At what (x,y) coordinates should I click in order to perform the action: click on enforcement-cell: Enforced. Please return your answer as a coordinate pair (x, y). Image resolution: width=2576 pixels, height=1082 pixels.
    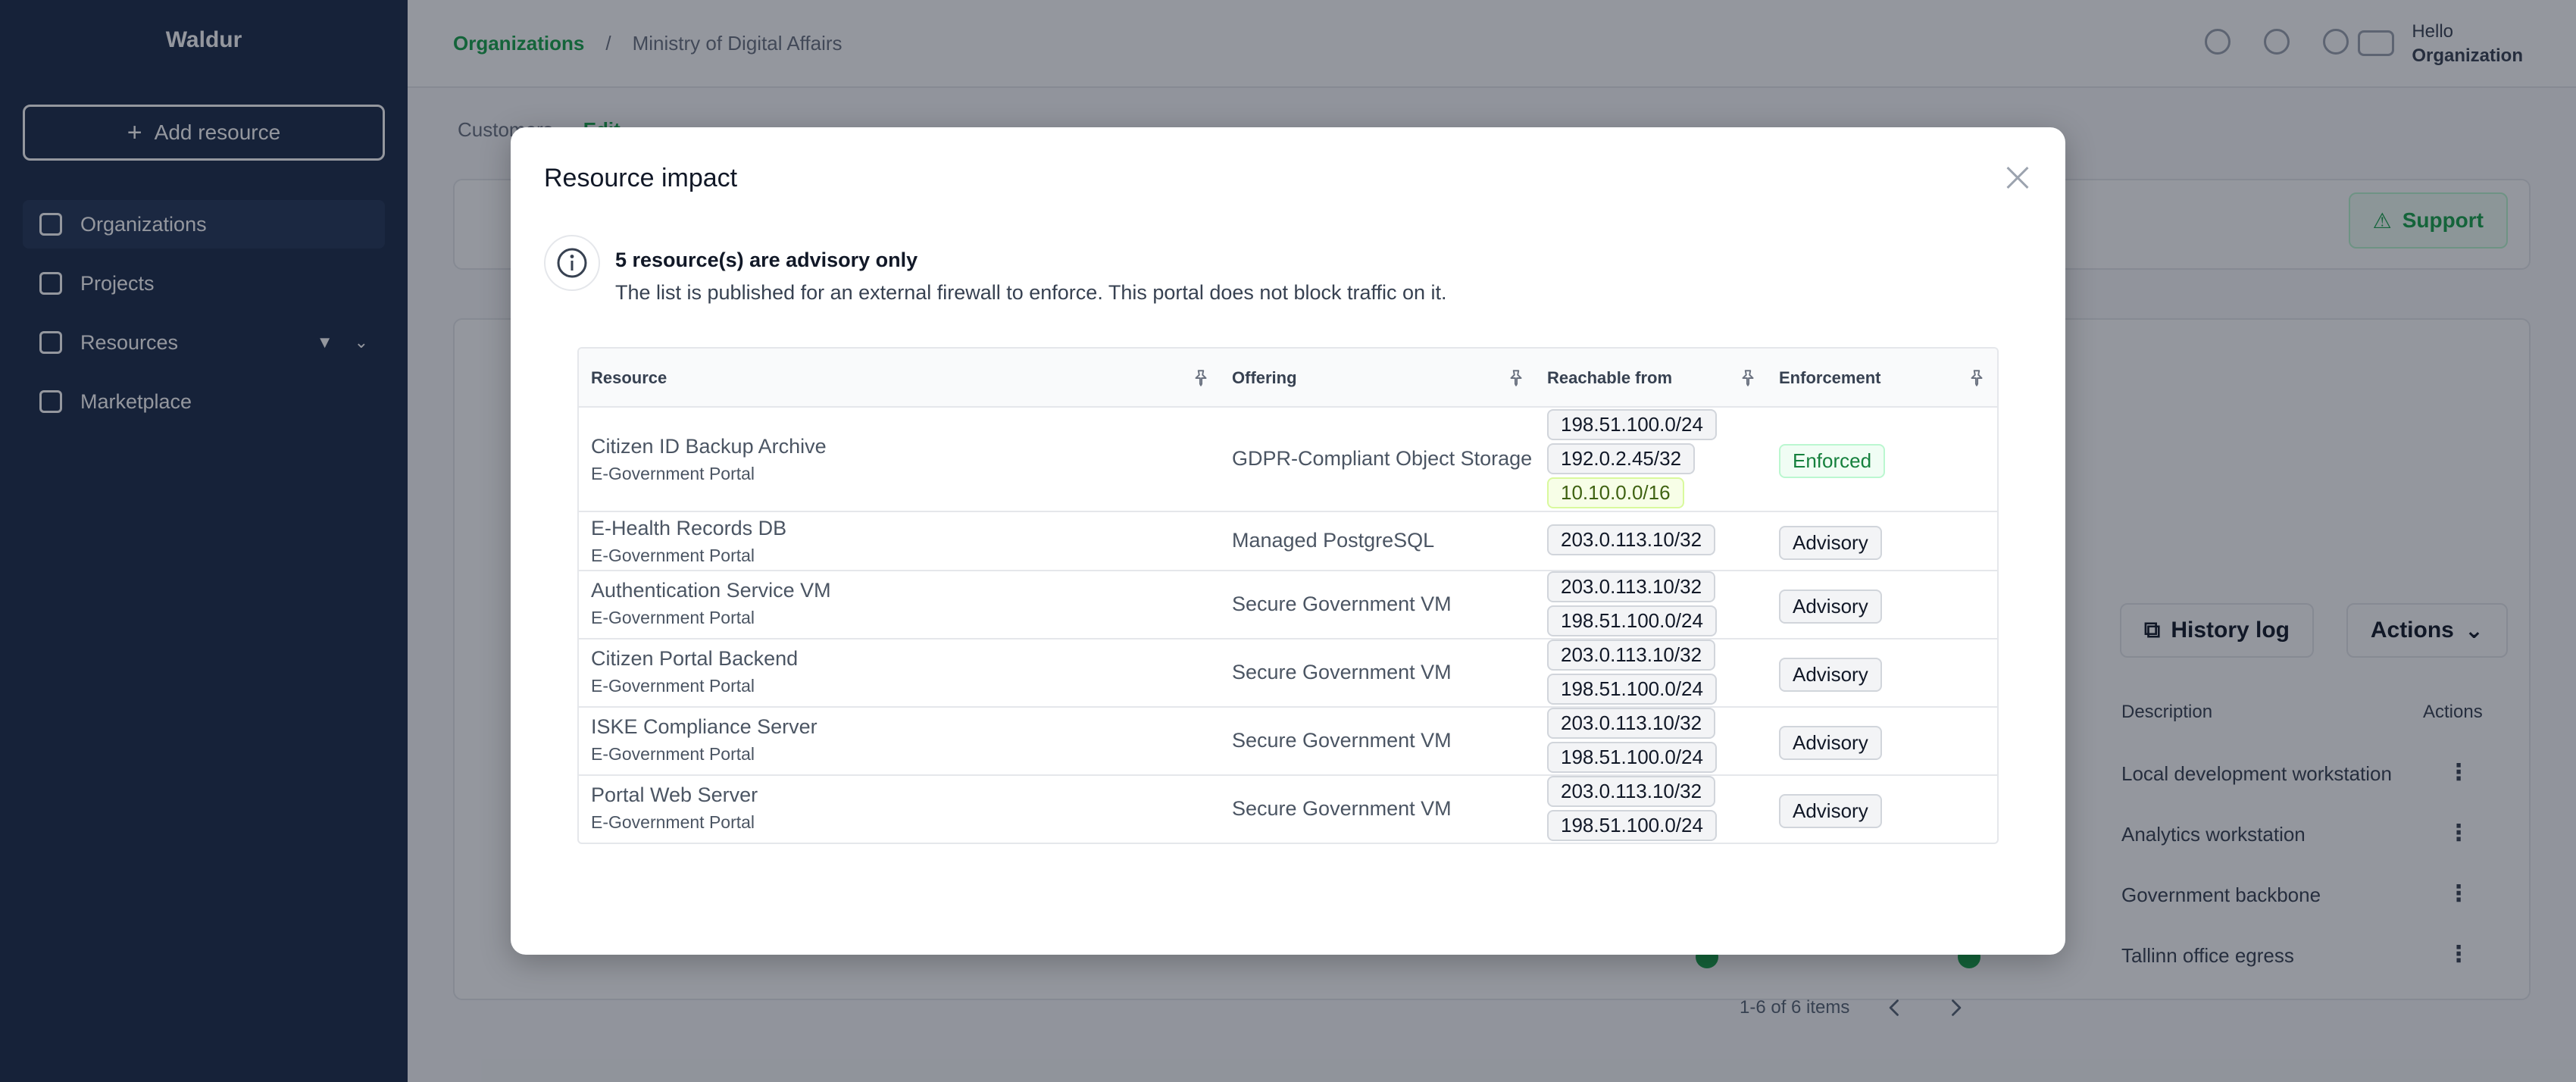
    Looking at the image, I should click on (1832, 461).